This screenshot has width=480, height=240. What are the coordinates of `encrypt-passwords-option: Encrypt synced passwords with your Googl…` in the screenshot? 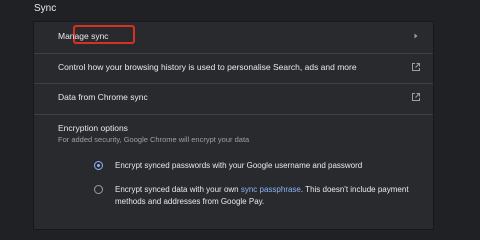 It's located at (254, 166).